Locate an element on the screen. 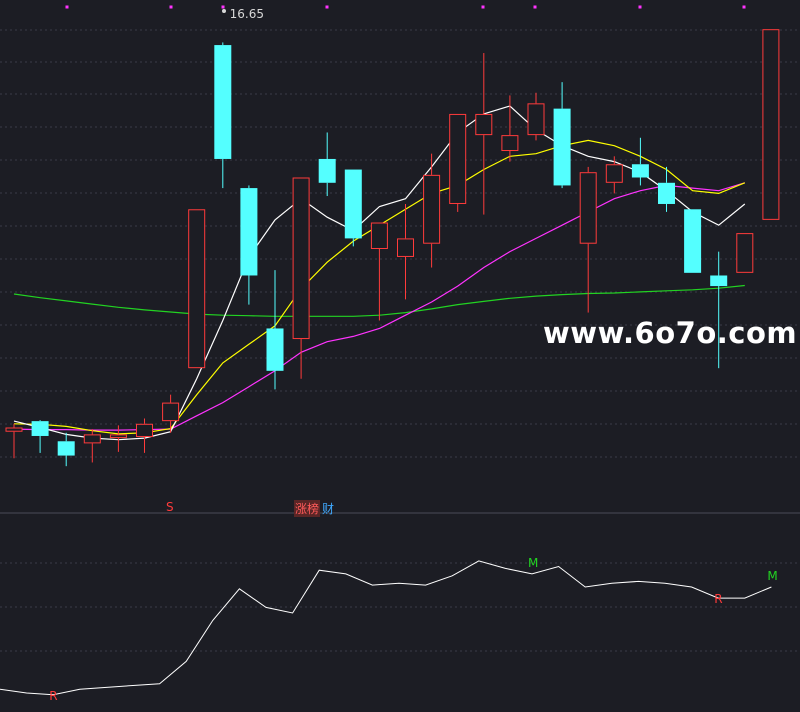 The height and width of the screenshot is (712, 800). s-mark: S is located at coordinates (170, 507).